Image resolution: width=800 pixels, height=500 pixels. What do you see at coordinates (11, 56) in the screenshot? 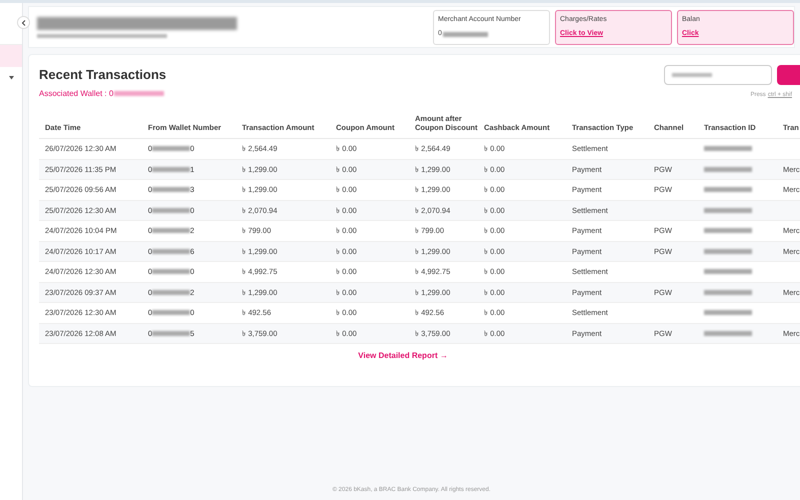
I see `sidebar-item` at bounding box center [11, 56].